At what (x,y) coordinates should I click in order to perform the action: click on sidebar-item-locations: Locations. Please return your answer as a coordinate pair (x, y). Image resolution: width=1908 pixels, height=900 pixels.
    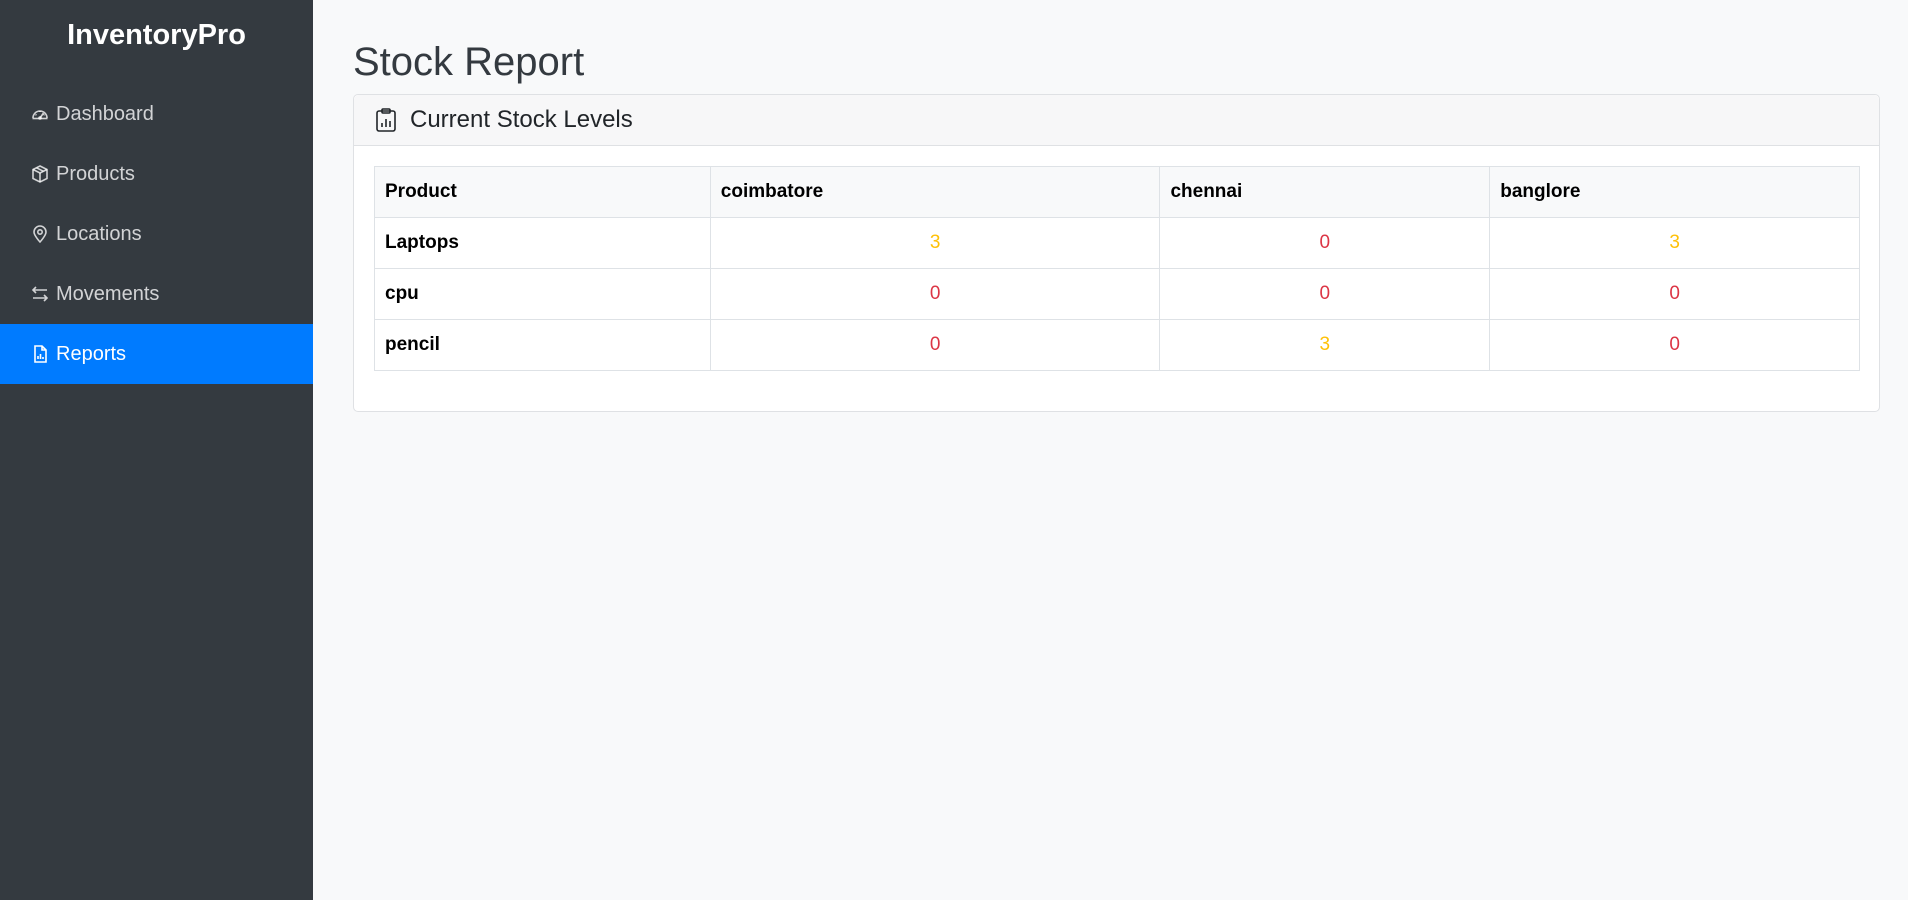
    Looking at the image, I should click on (156, 234).